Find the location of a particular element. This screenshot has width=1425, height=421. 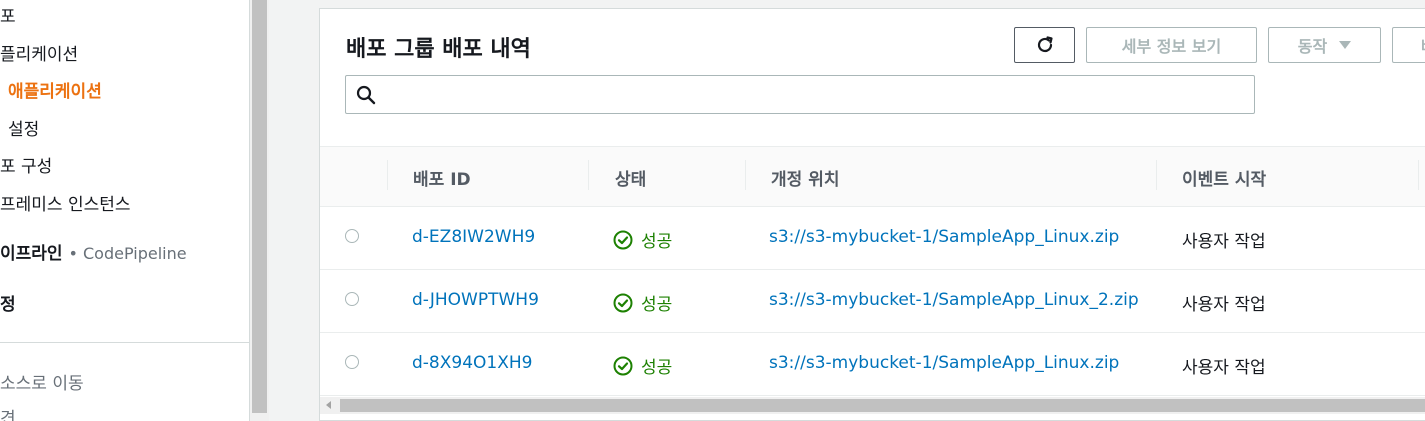

header-deployment-id: 배포 ID is located at coordinates (442, 177).